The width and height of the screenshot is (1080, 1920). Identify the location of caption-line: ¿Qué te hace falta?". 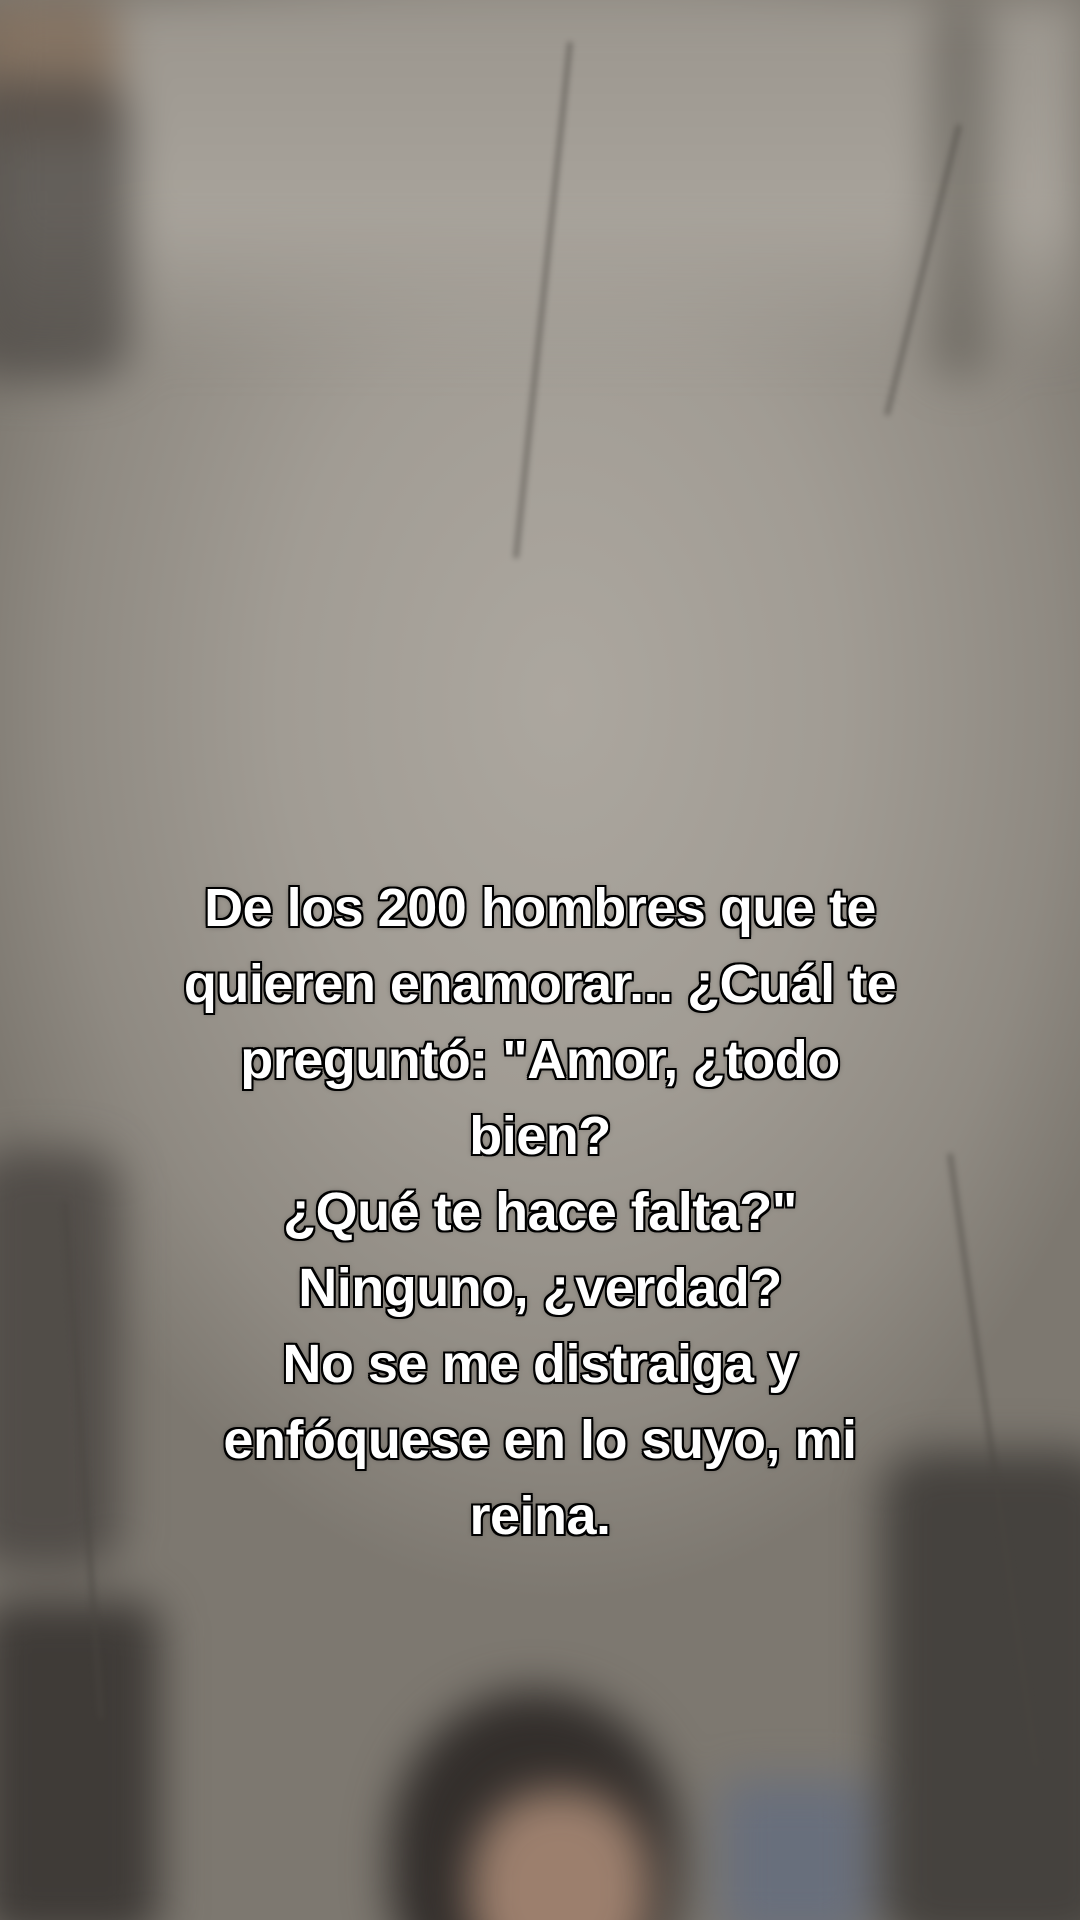
(540, 1212).